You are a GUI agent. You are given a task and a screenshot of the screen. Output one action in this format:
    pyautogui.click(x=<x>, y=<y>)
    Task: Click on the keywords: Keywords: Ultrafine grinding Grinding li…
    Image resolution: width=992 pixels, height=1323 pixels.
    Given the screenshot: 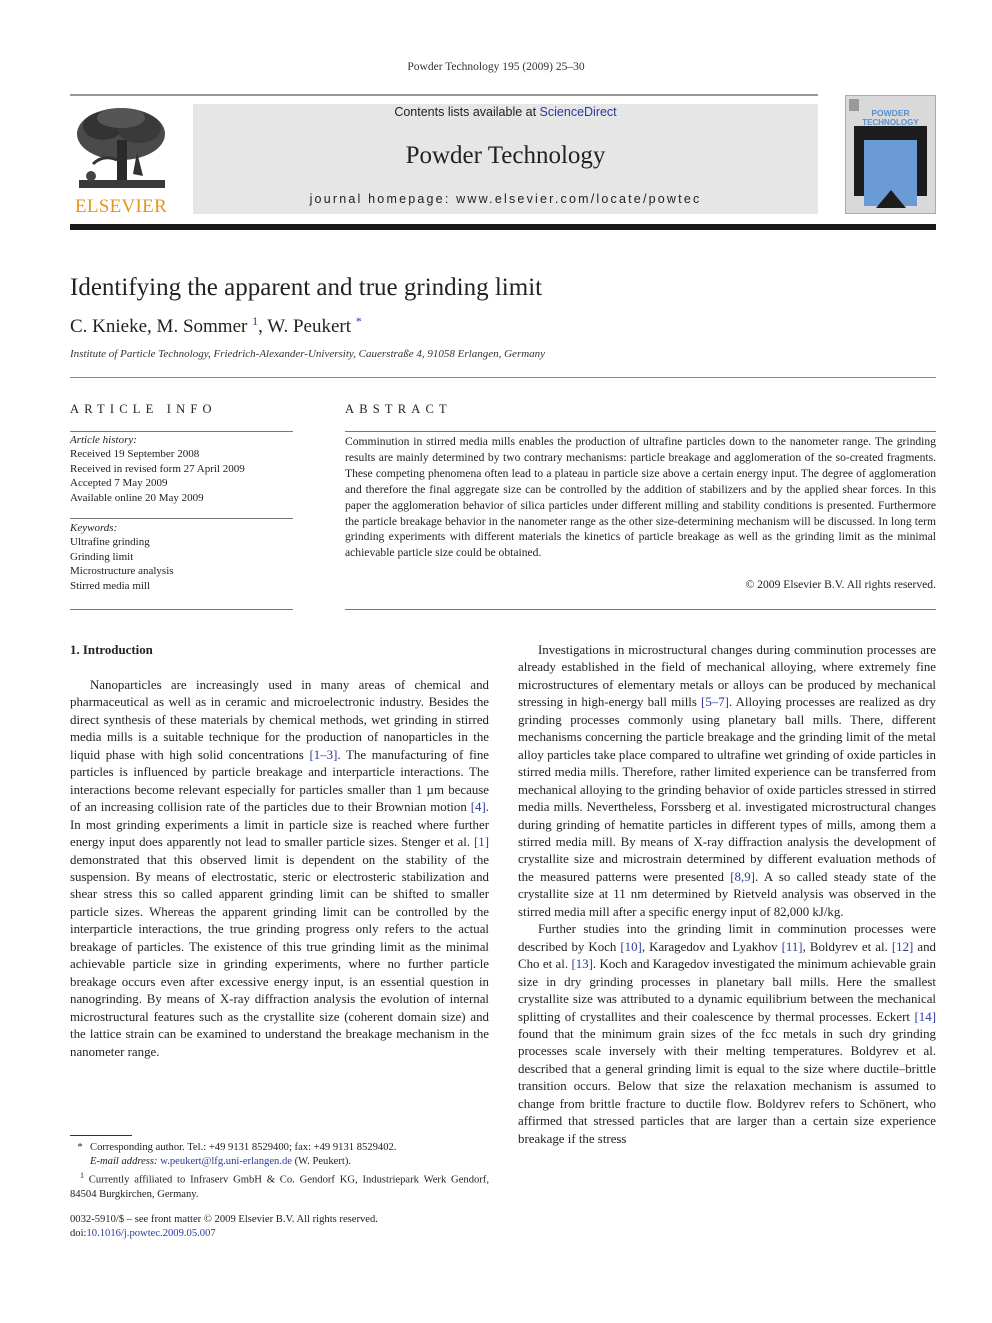 What is the action you would take?
    pyautogui.click(x=181, y=557)
    